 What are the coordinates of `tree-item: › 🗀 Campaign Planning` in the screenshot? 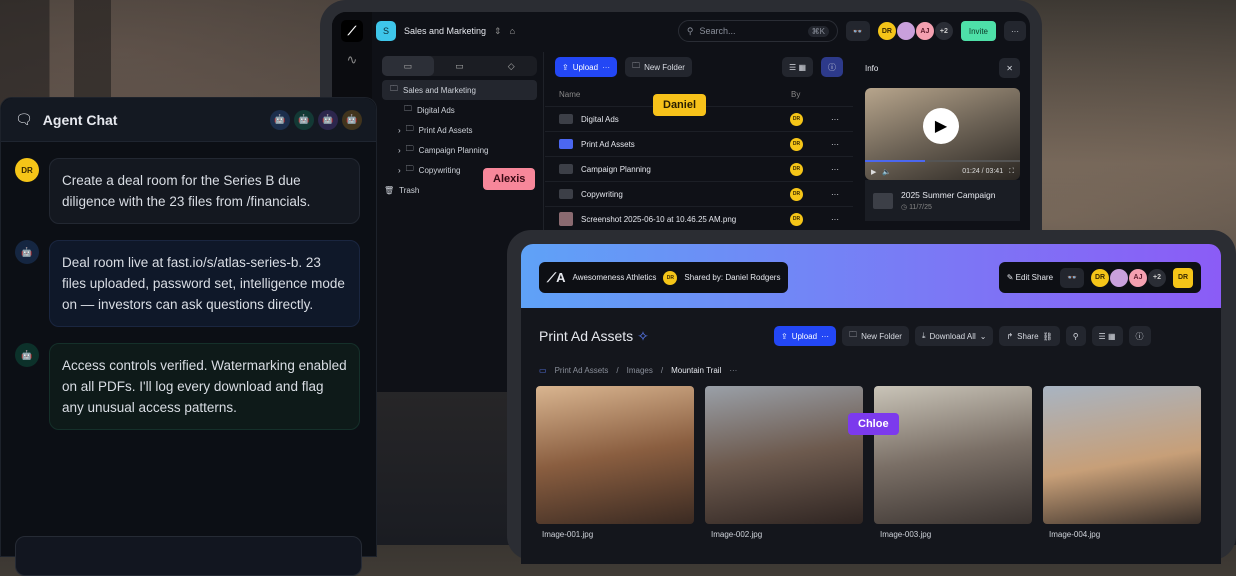 It's located at (459, 150).